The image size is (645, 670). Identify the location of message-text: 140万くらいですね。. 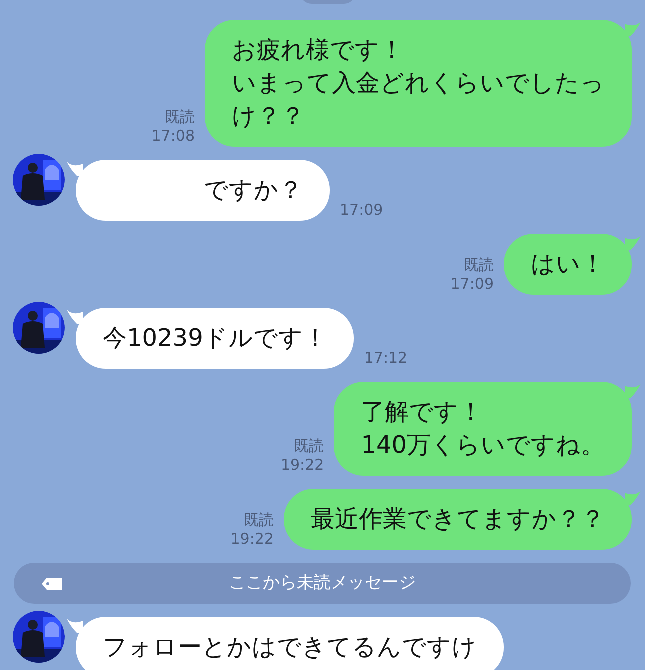
(483, 445).